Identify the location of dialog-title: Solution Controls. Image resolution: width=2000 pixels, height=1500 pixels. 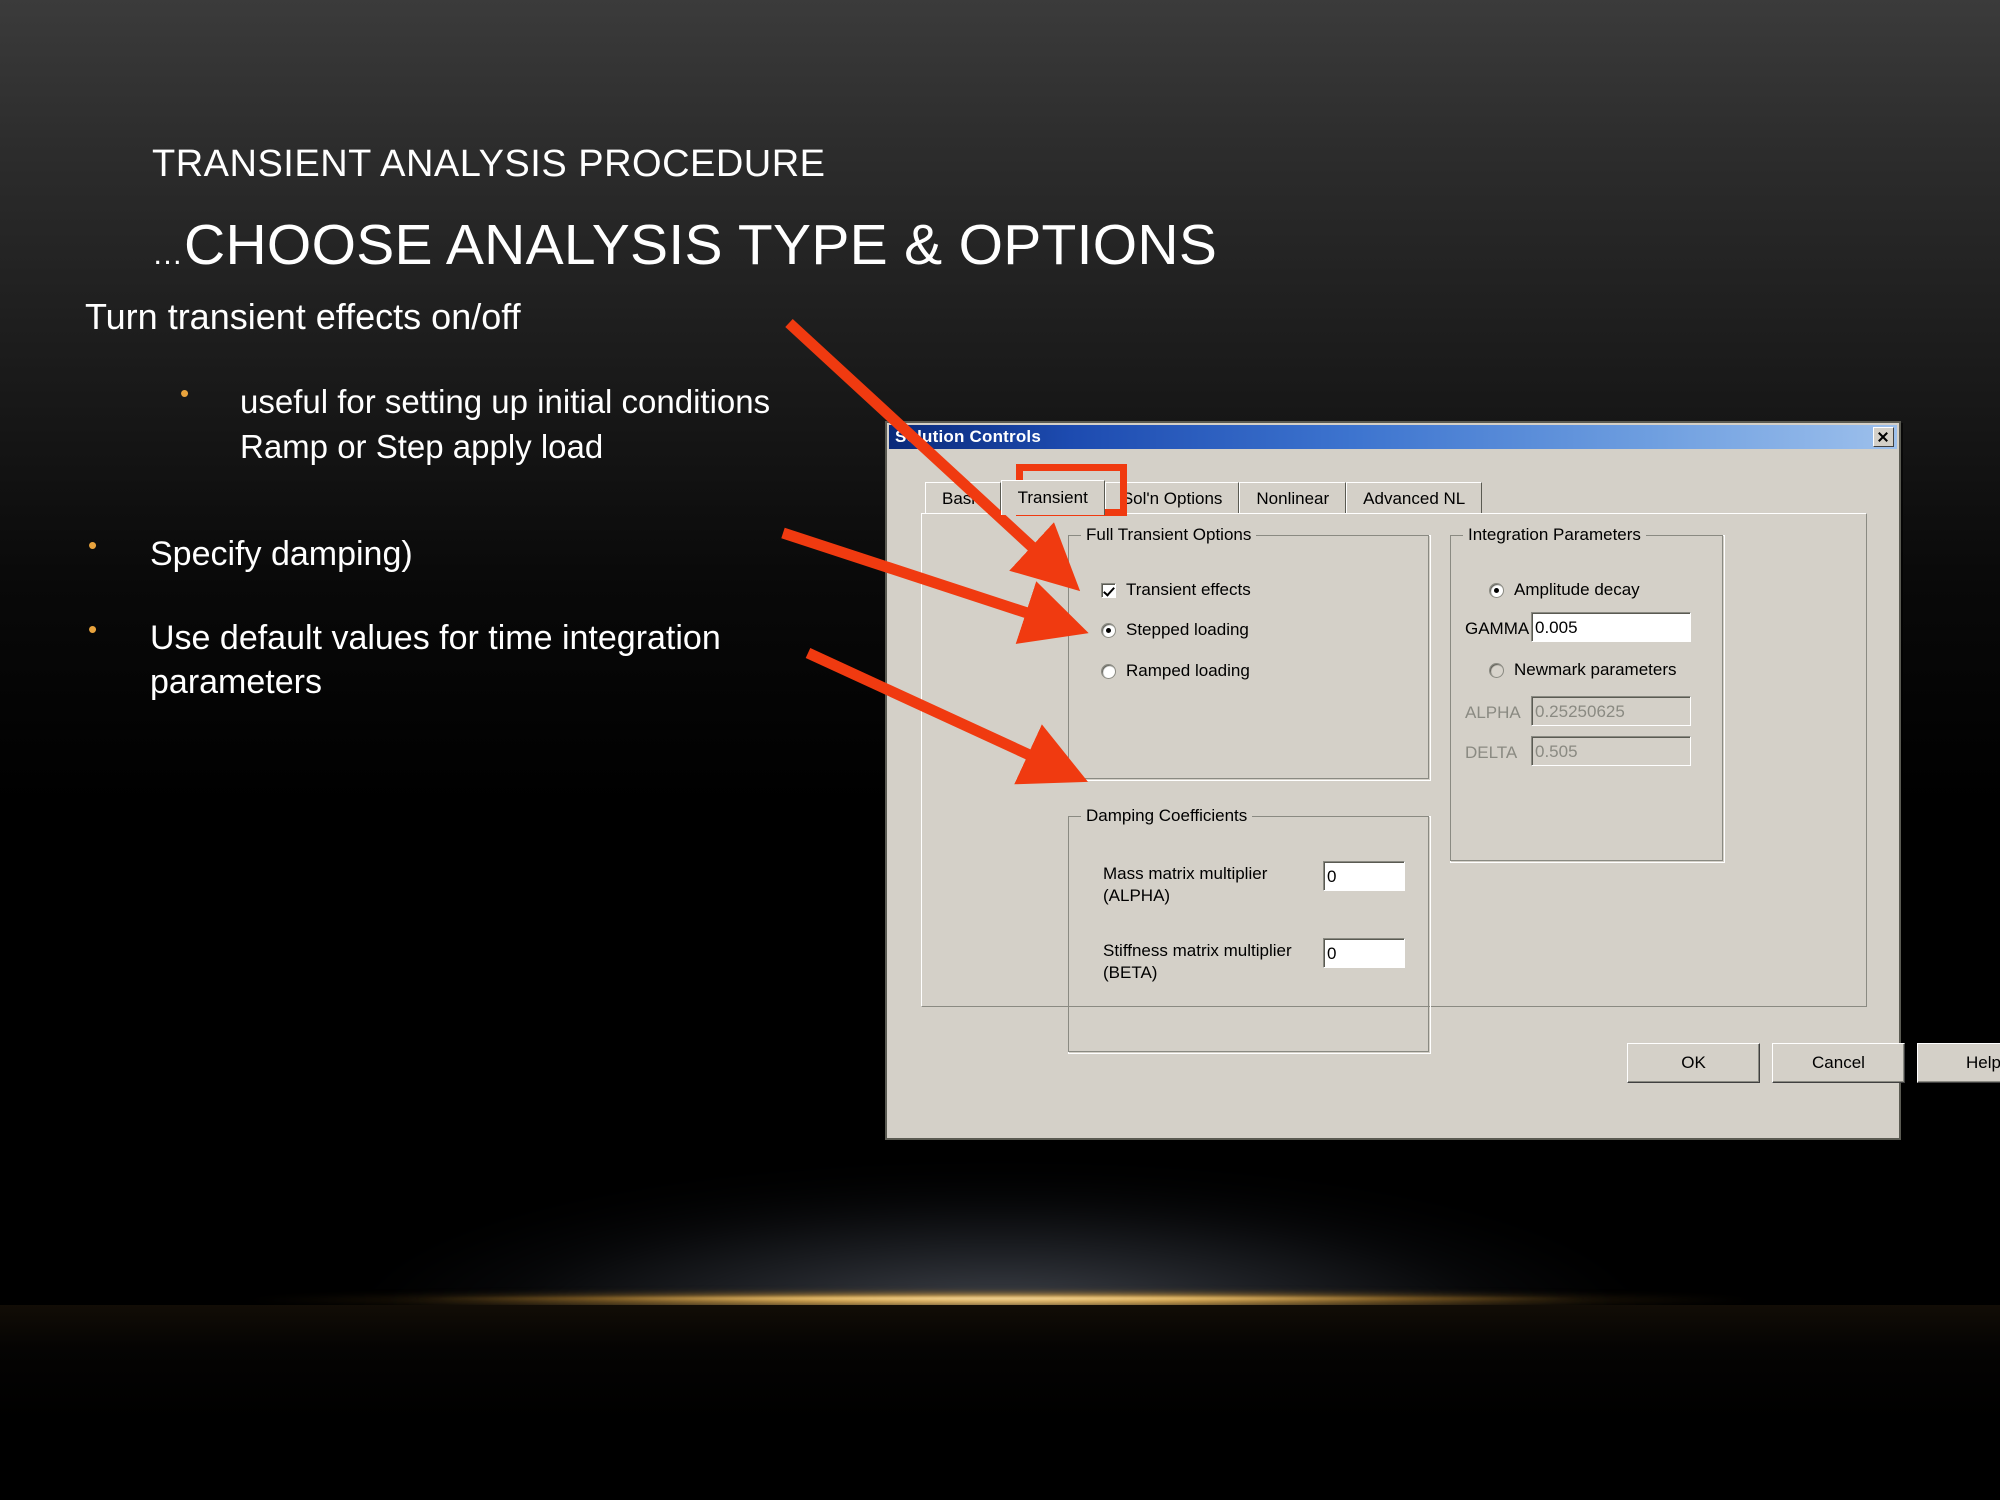
(968, 436).